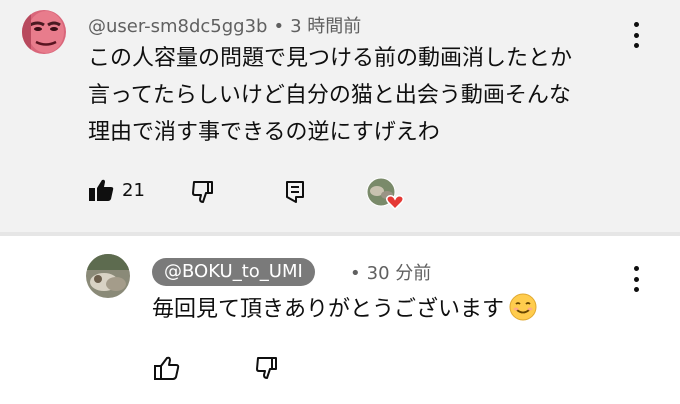 The height and width of the screenshot is (404, 680). What do you see at coordinates (399, 273) in the screenshot?
I see `reply-time: 30 分前` at bounding box center [399, 273].